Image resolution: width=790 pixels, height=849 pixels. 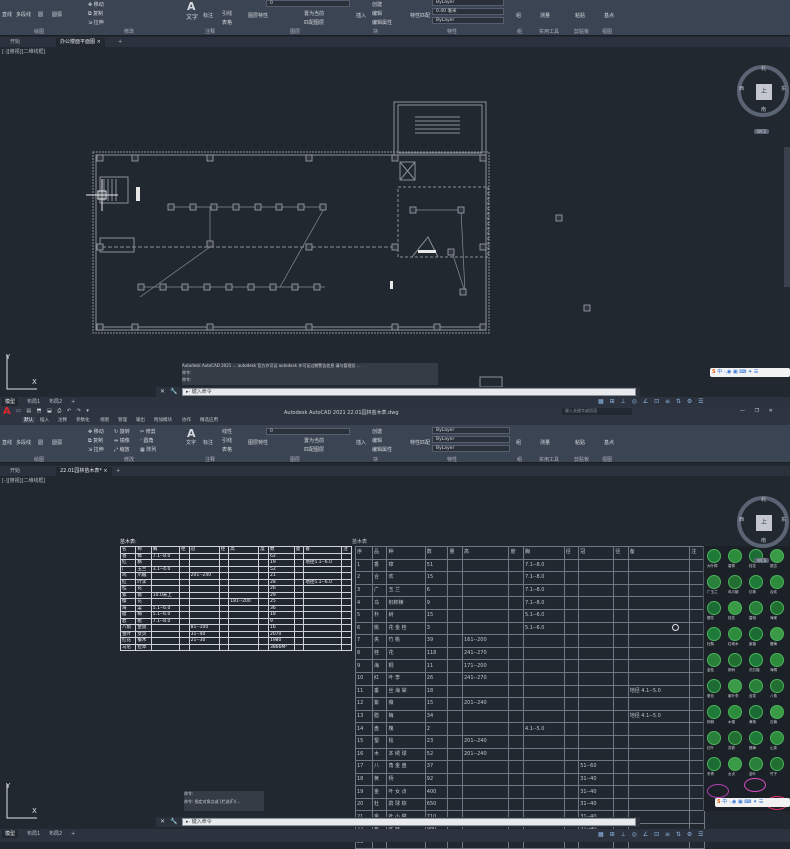 I want to click on status-tab-model: 模型, so click(x=10, y=834).